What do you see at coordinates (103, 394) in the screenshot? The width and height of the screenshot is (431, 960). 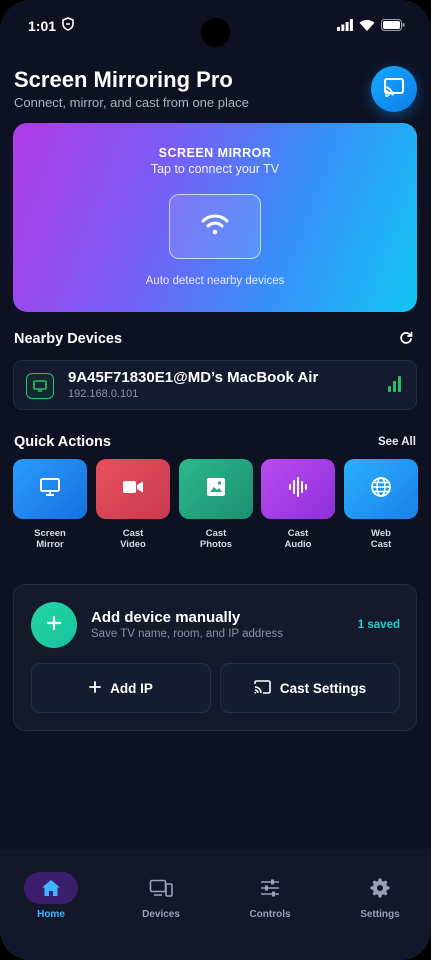 I see `device-ip: 192.168.0.101` at bounding box center [103, 394].